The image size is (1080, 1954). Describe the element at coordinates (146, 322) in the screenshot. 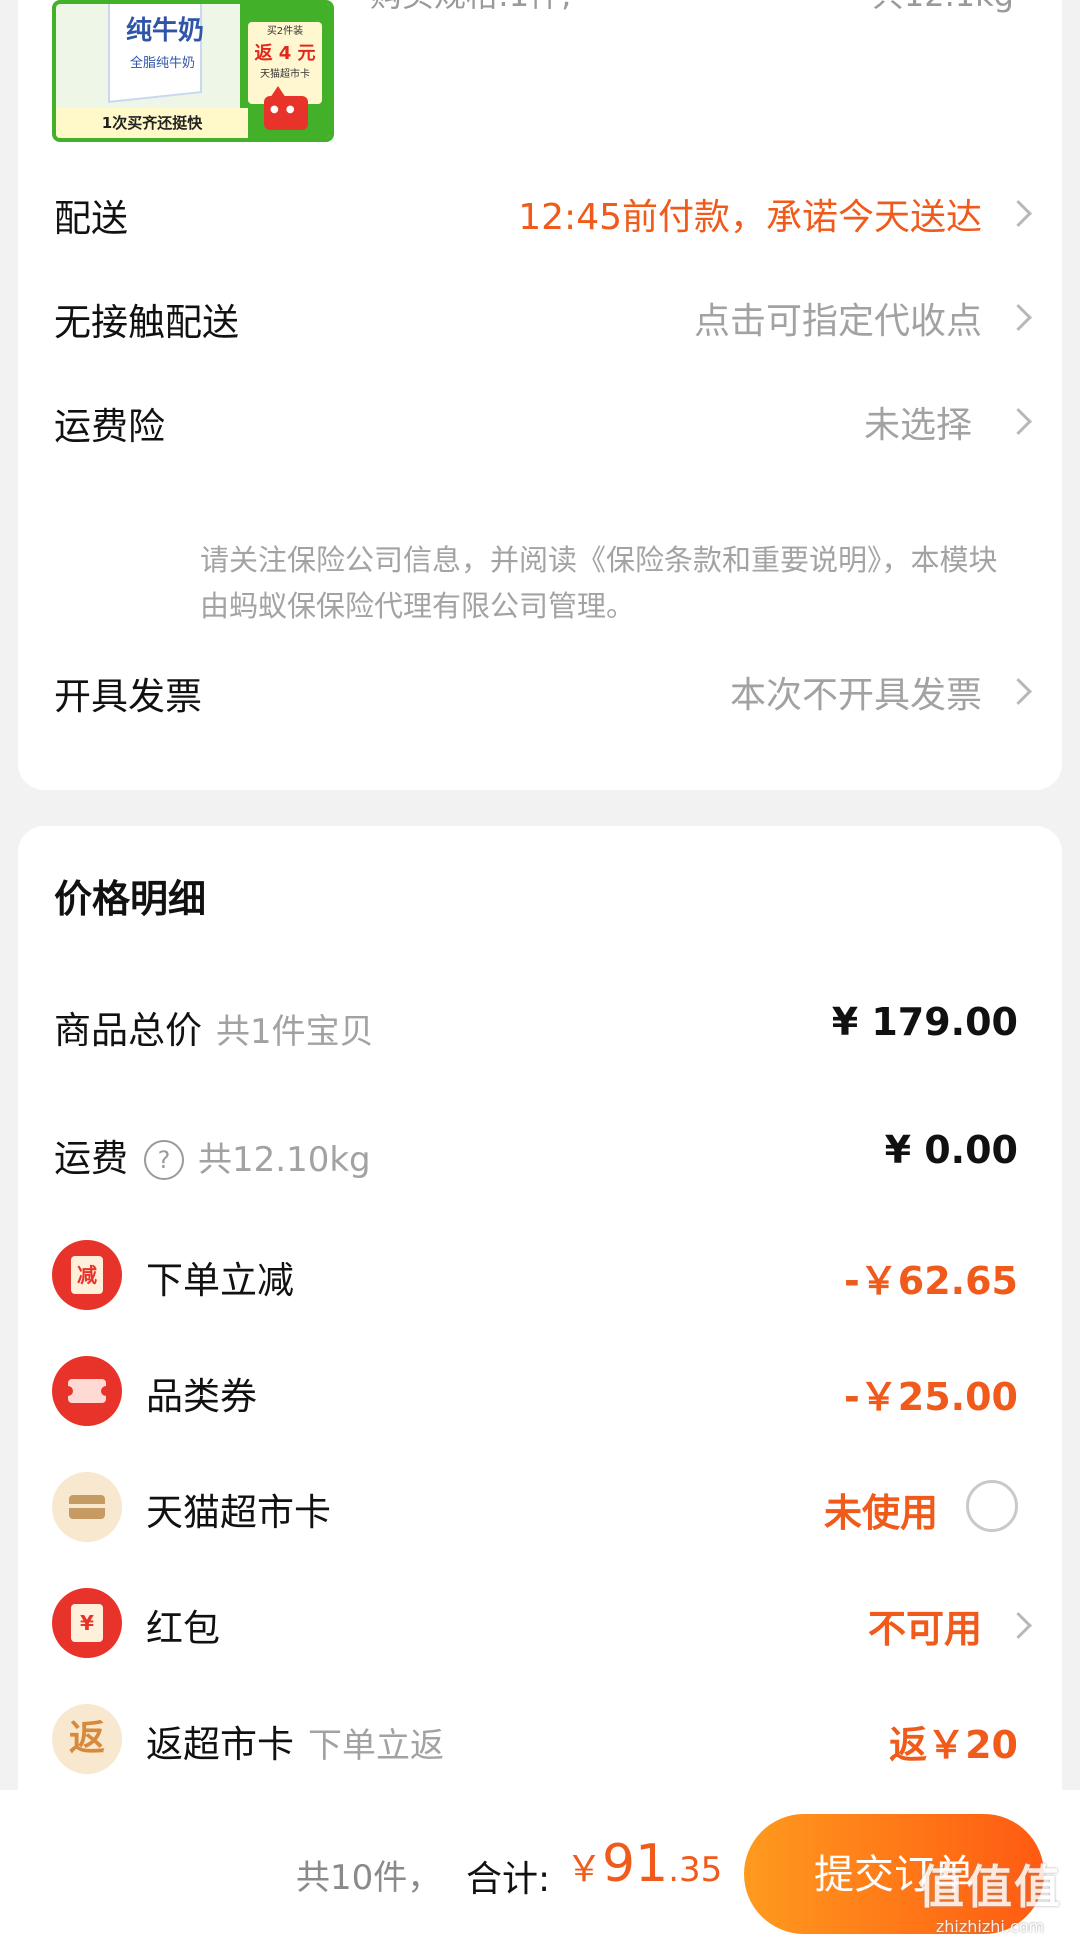

I see `option-label: 无接触配送` at that location.